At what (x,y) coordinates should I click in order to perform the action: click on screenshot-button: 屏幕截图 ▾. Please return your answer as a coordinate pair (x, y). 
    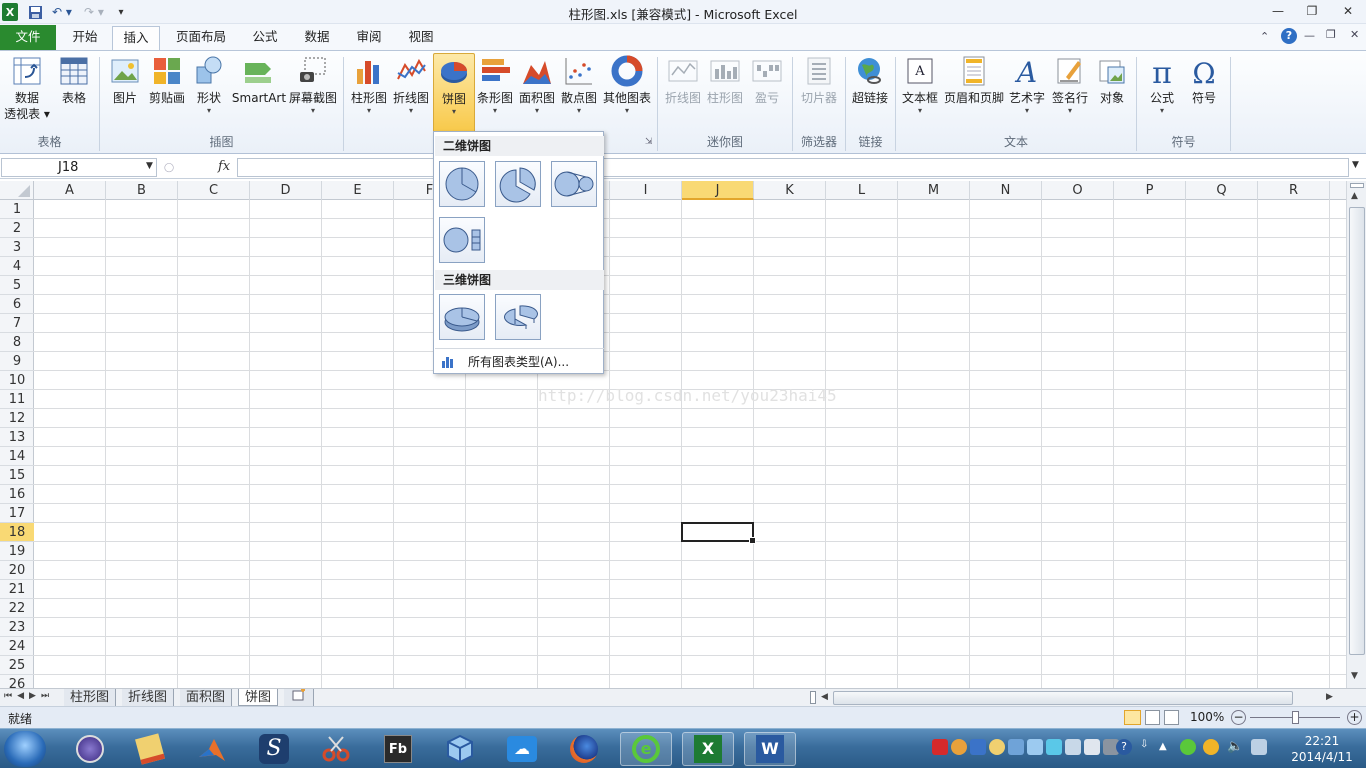
    Looking at the image, I should click on (313, 85).